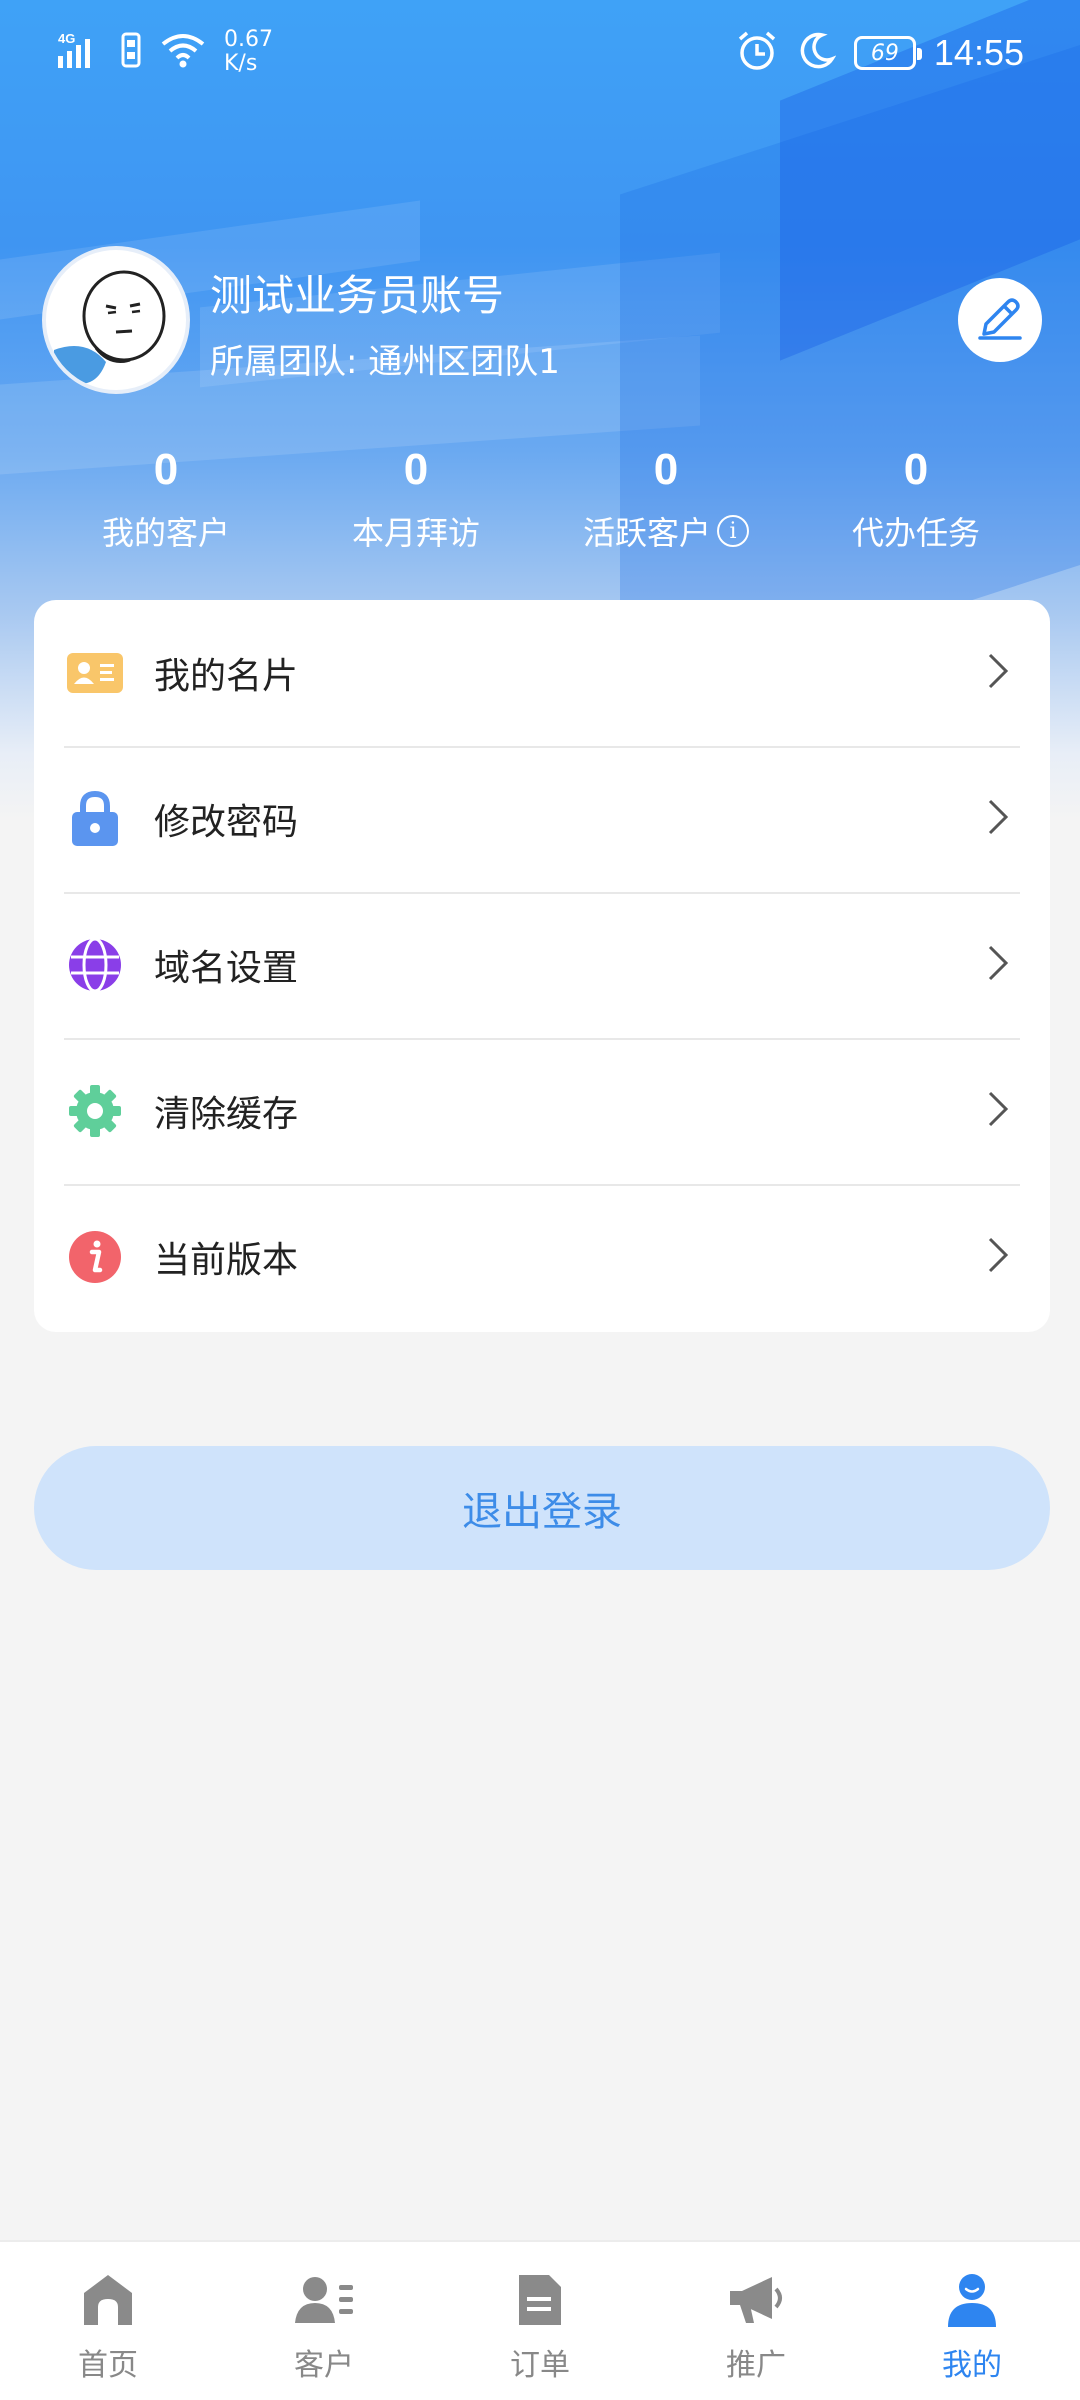 The height and width of the screenshot is (2400, 1080). I want to click on edit-profile-button, so click(1000, 320).